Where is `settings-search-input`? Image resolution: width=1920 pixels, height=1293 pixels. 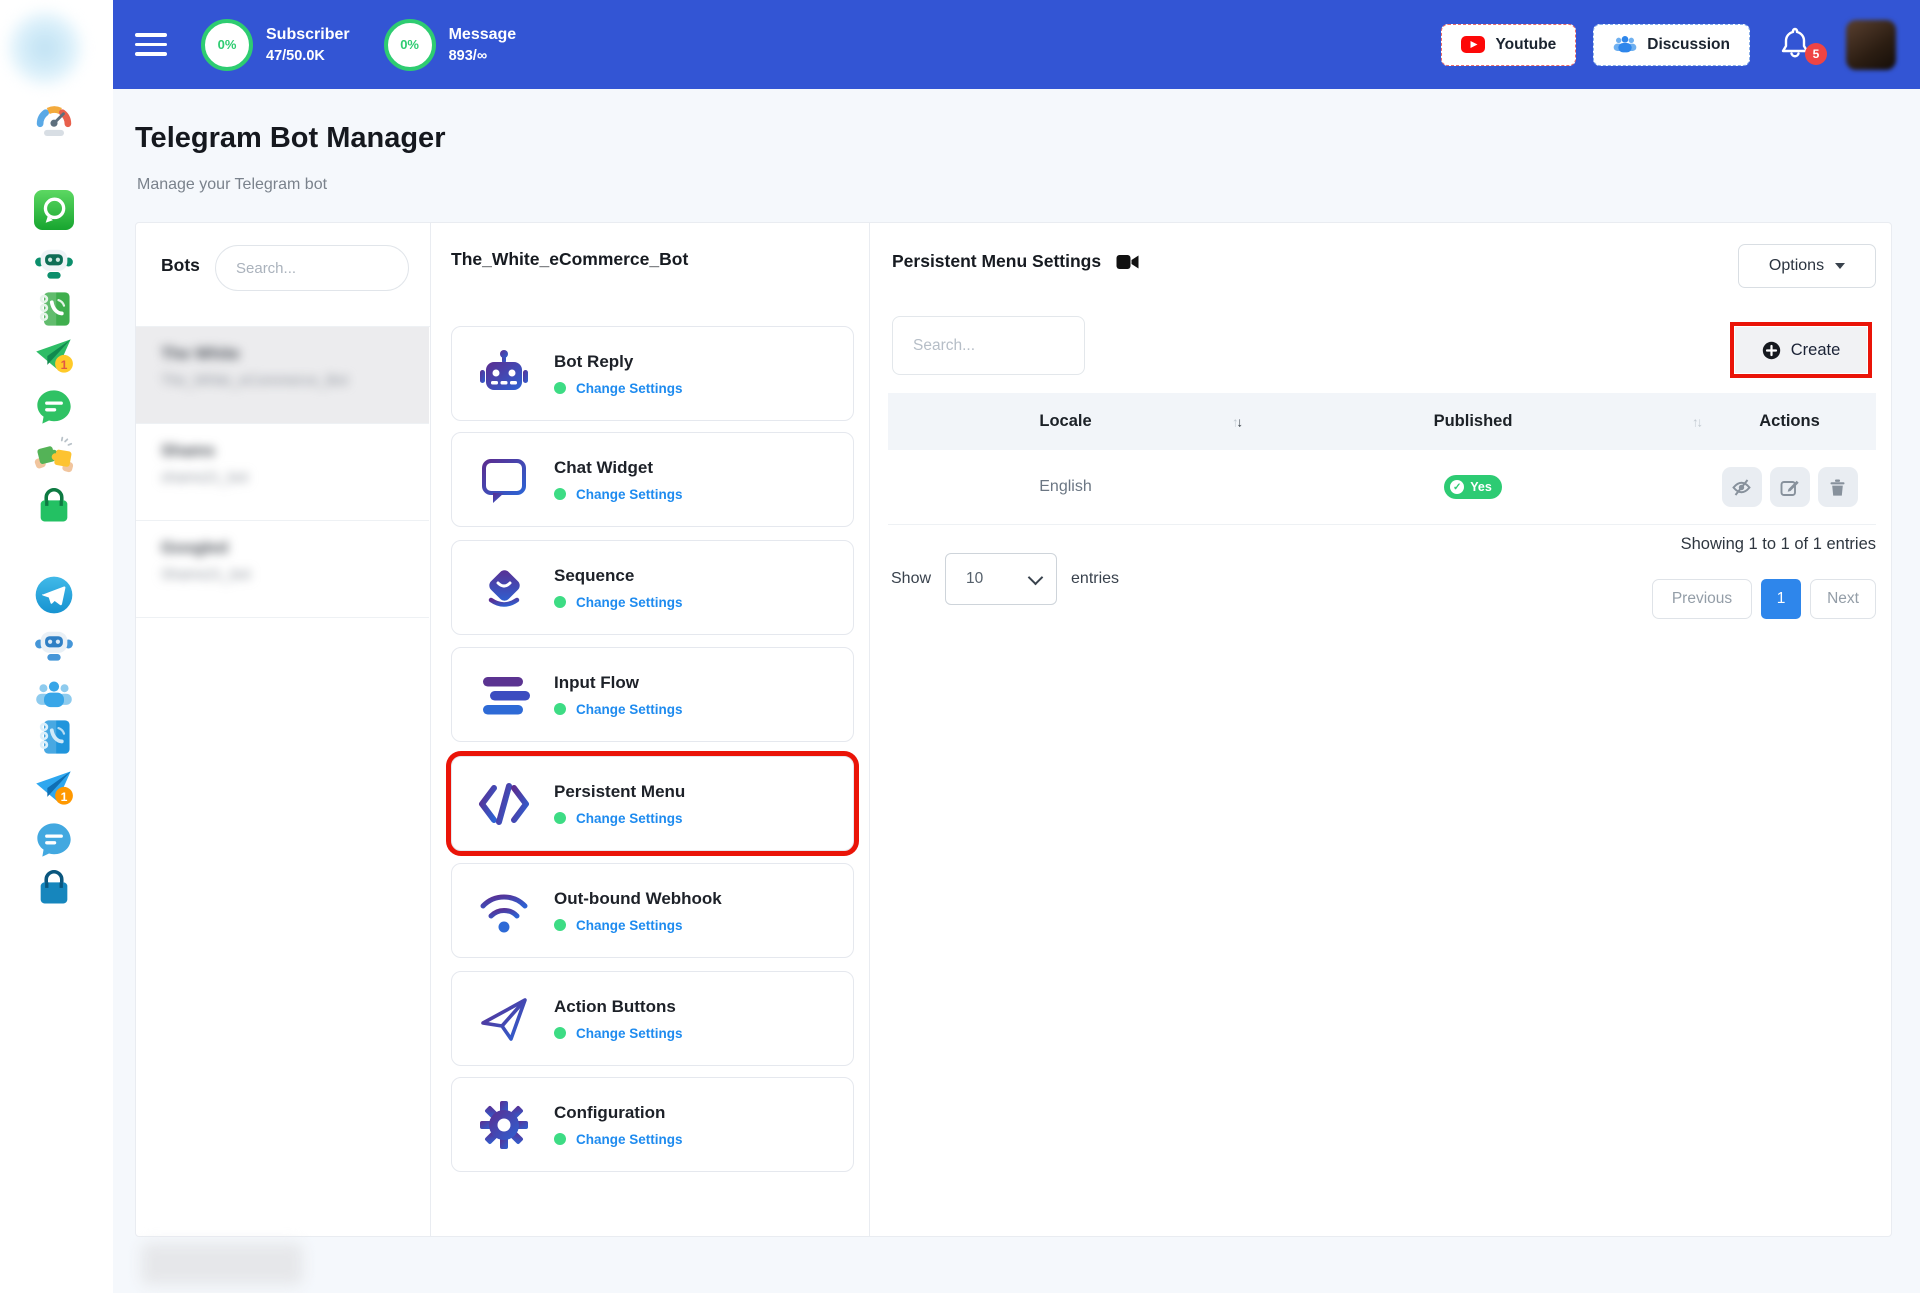 settings-search-input is located at coordinates (988, 345).